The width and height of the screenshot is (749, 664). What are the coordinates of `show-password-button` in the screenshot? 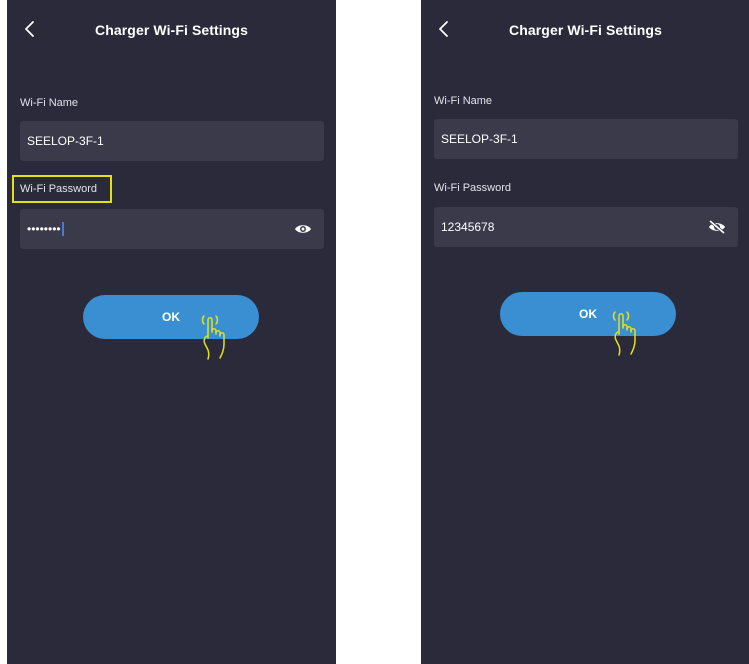 It's located at (303, 229).